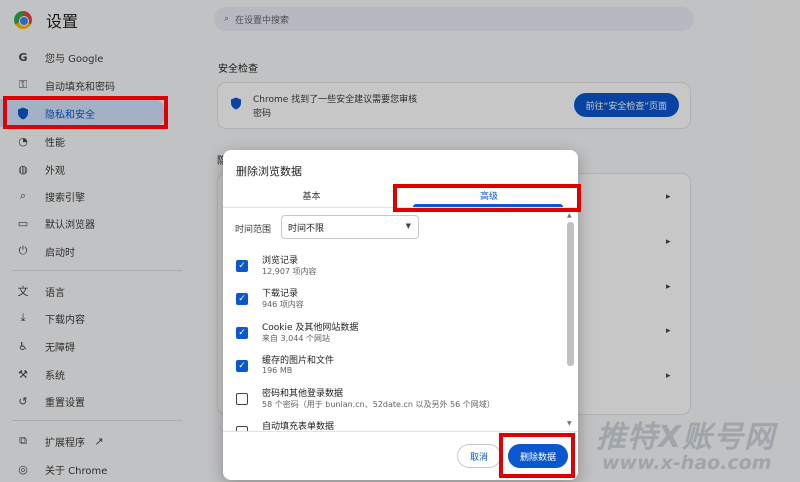 This screenshot has height=482, width=800. I want to click on option-download-history: ✓ 下载记录 946 项内容, so click(395, 301).